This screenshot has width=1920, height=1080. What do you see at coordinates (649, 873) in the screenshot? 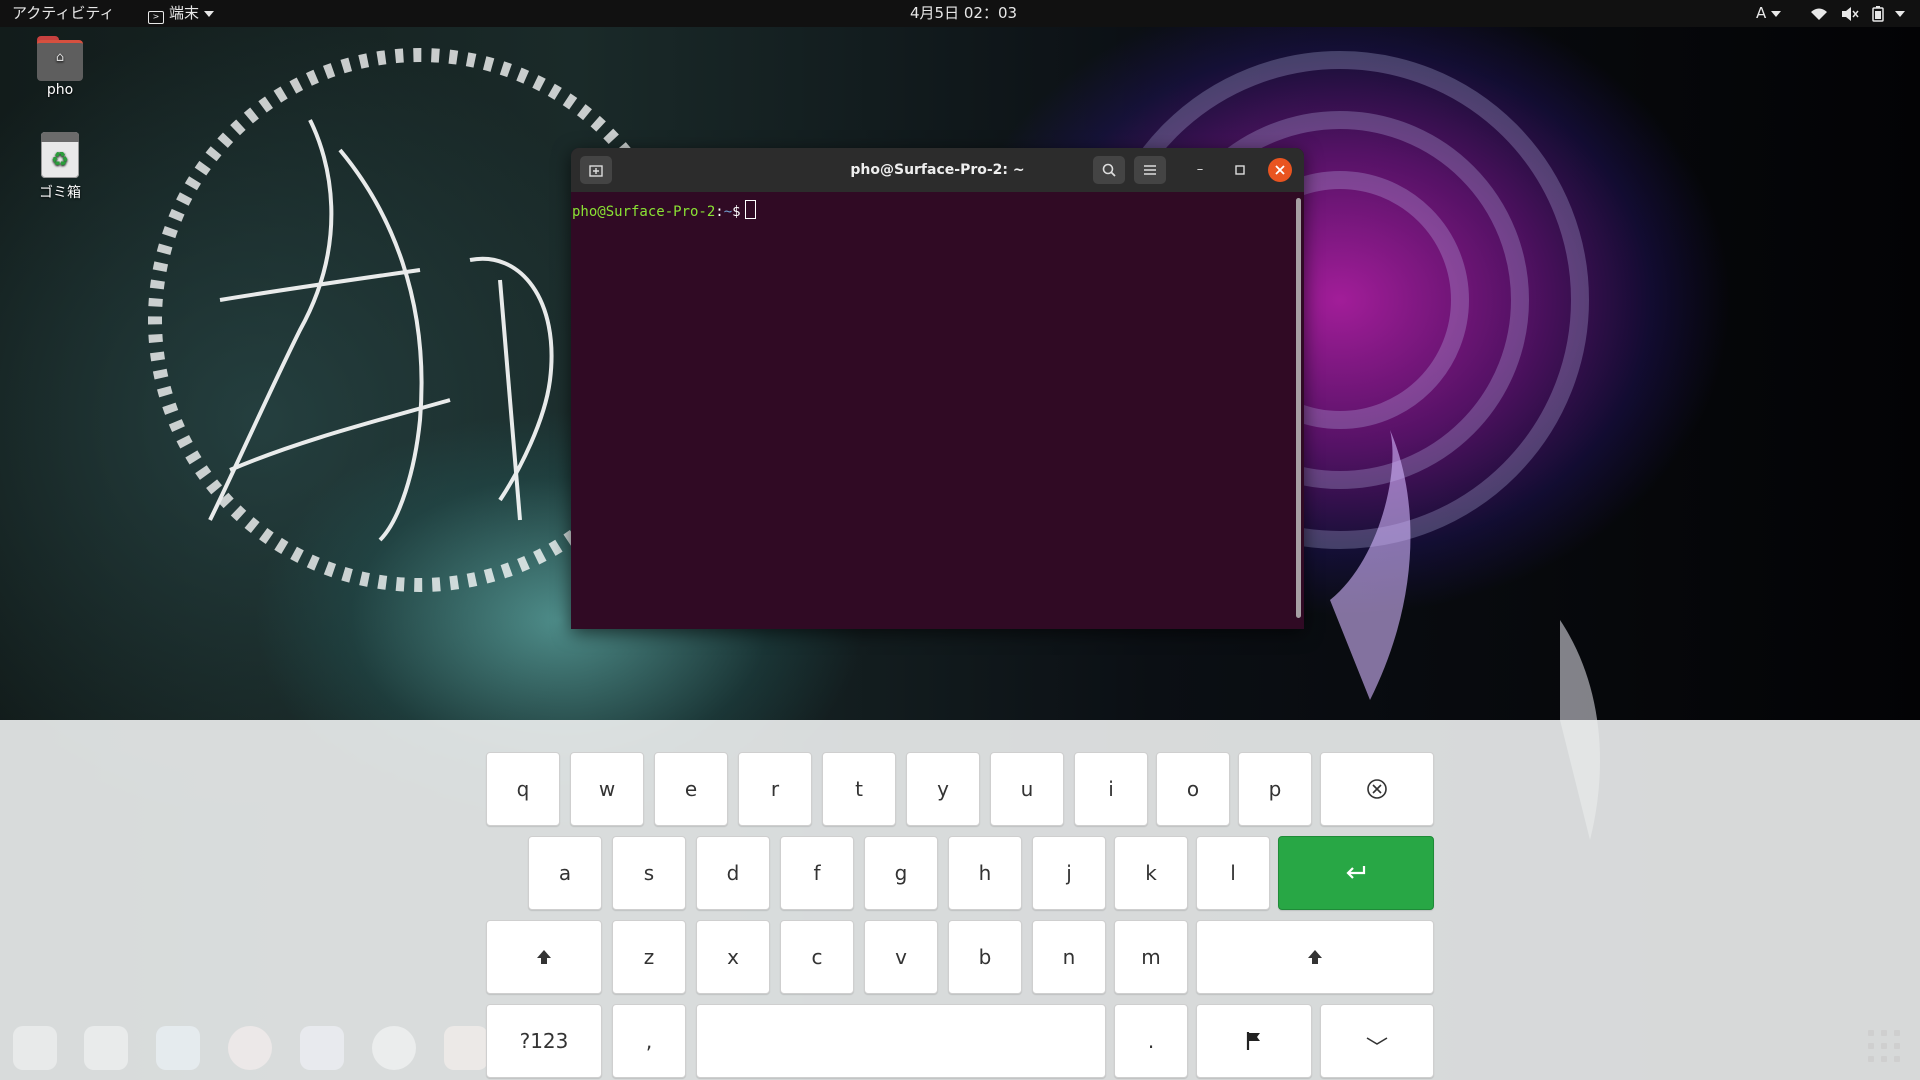
I see `key-s: s` at bounding box center [649, 873].